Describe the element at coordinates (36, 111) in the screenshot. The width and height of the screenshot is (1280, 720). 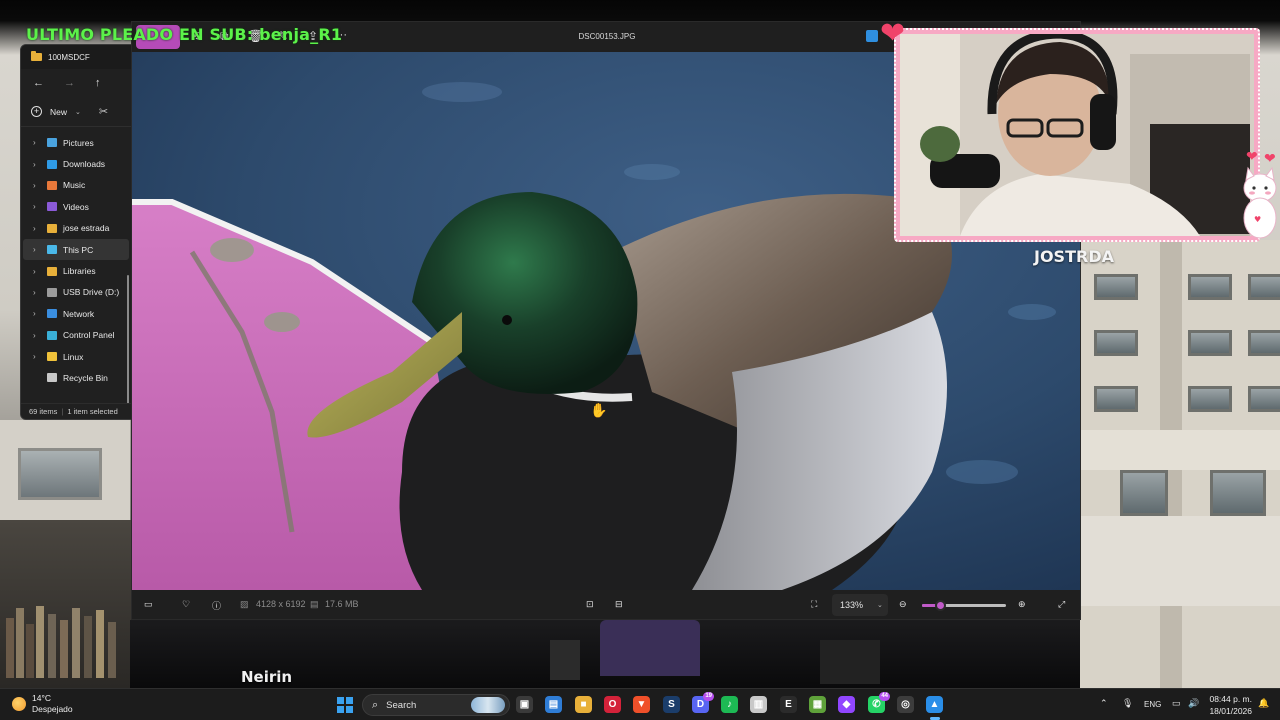
I see `new-plus-icon: +` at that location.